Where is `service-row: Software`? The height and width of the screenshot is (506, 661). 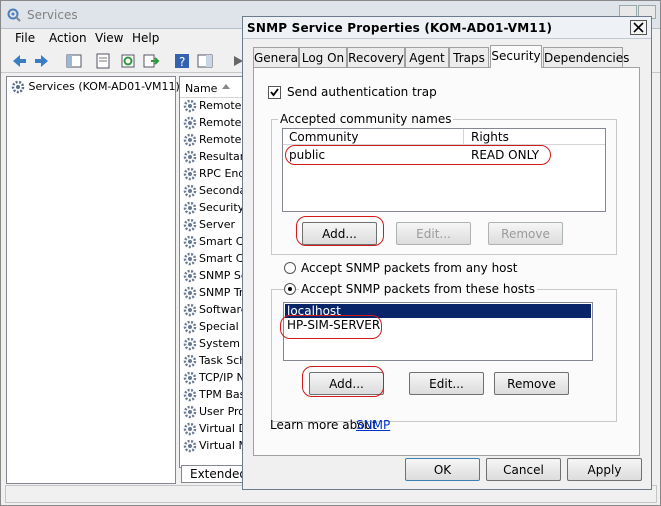 service-row: Software is located at coordinates (215, 311).